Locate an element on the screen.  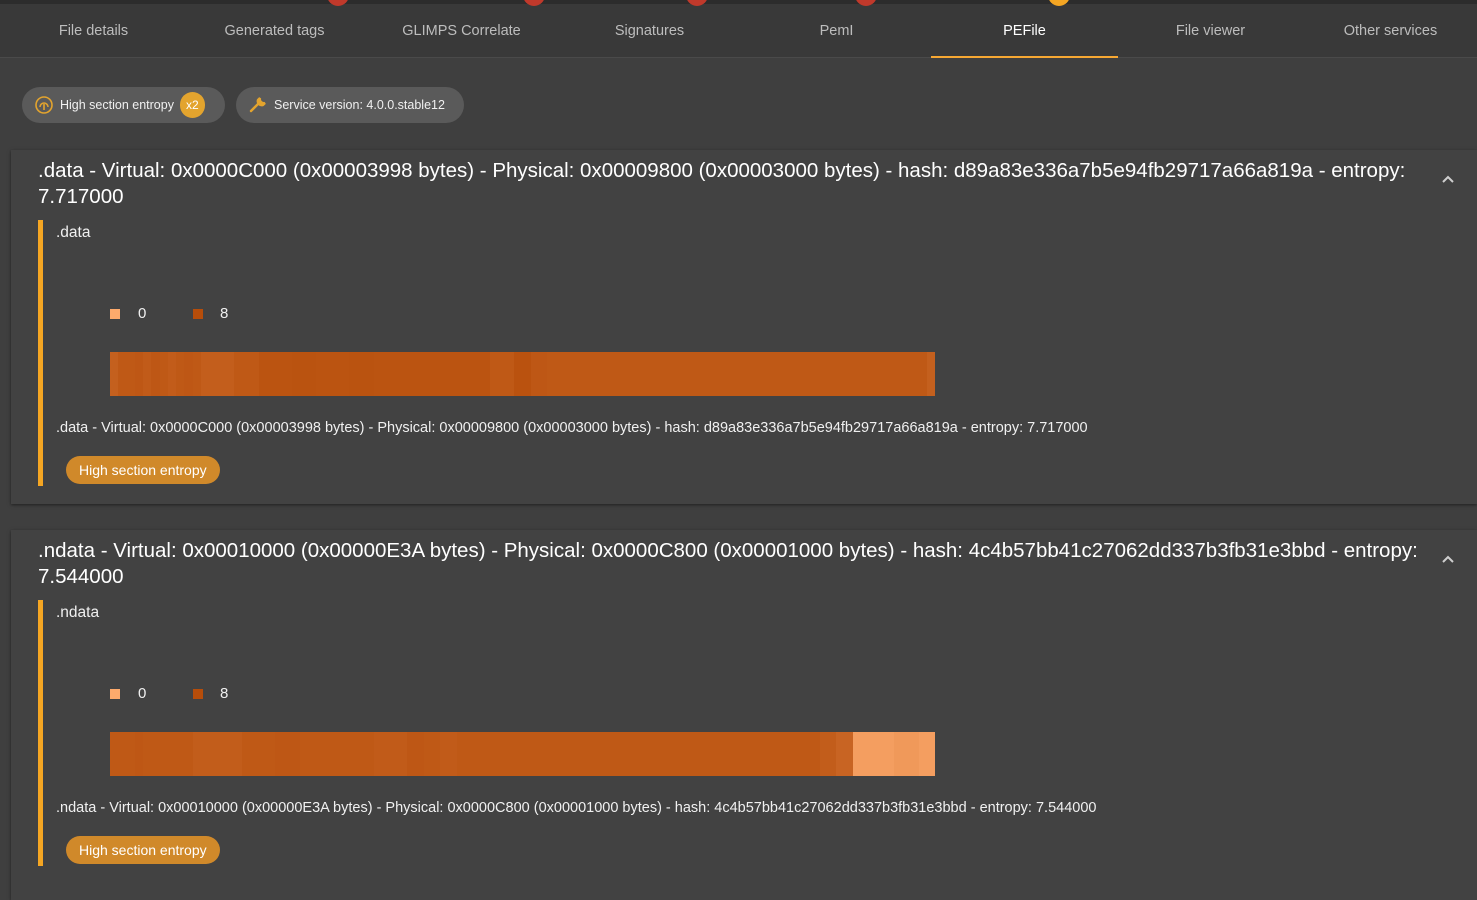
tab-peml: PemI 2 is located at coordinates (836, 29).